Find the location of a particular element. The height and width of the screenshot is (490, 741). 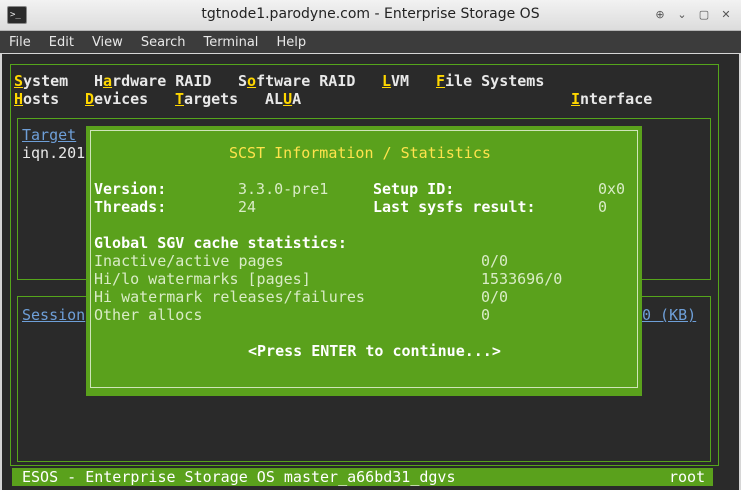

tui-menu-devices: Devices is located at coordinates (116, 99).